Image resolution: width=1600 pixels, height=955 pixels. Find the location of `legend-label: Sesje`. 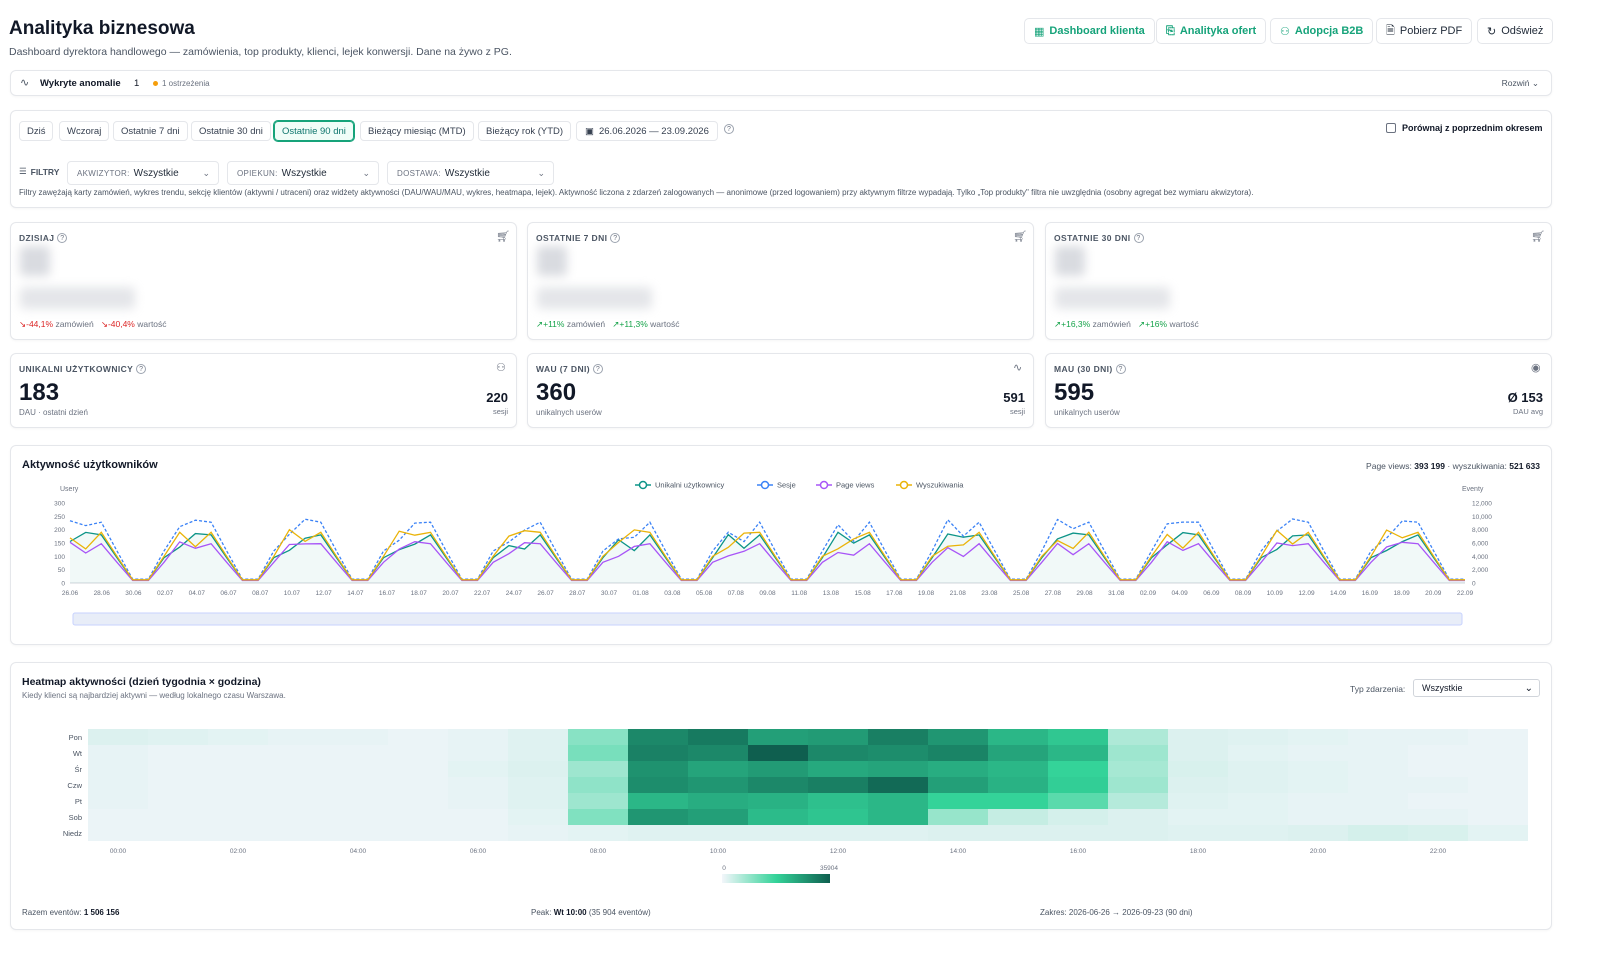

legend-label: Sesje is located at coordinates (786, 485).